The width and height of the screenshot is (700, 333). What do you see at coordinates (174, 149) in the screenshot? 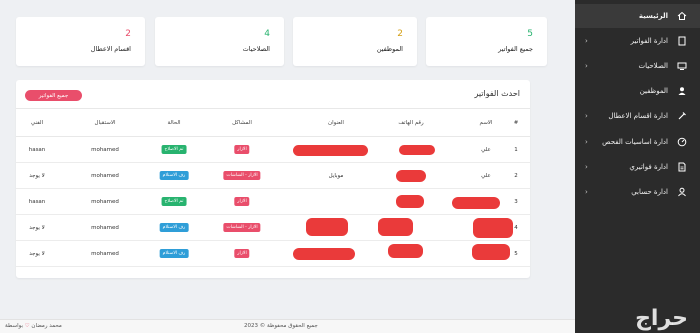
I see `status-badge: تم الاصلاح` at bounding box center [174, 149].